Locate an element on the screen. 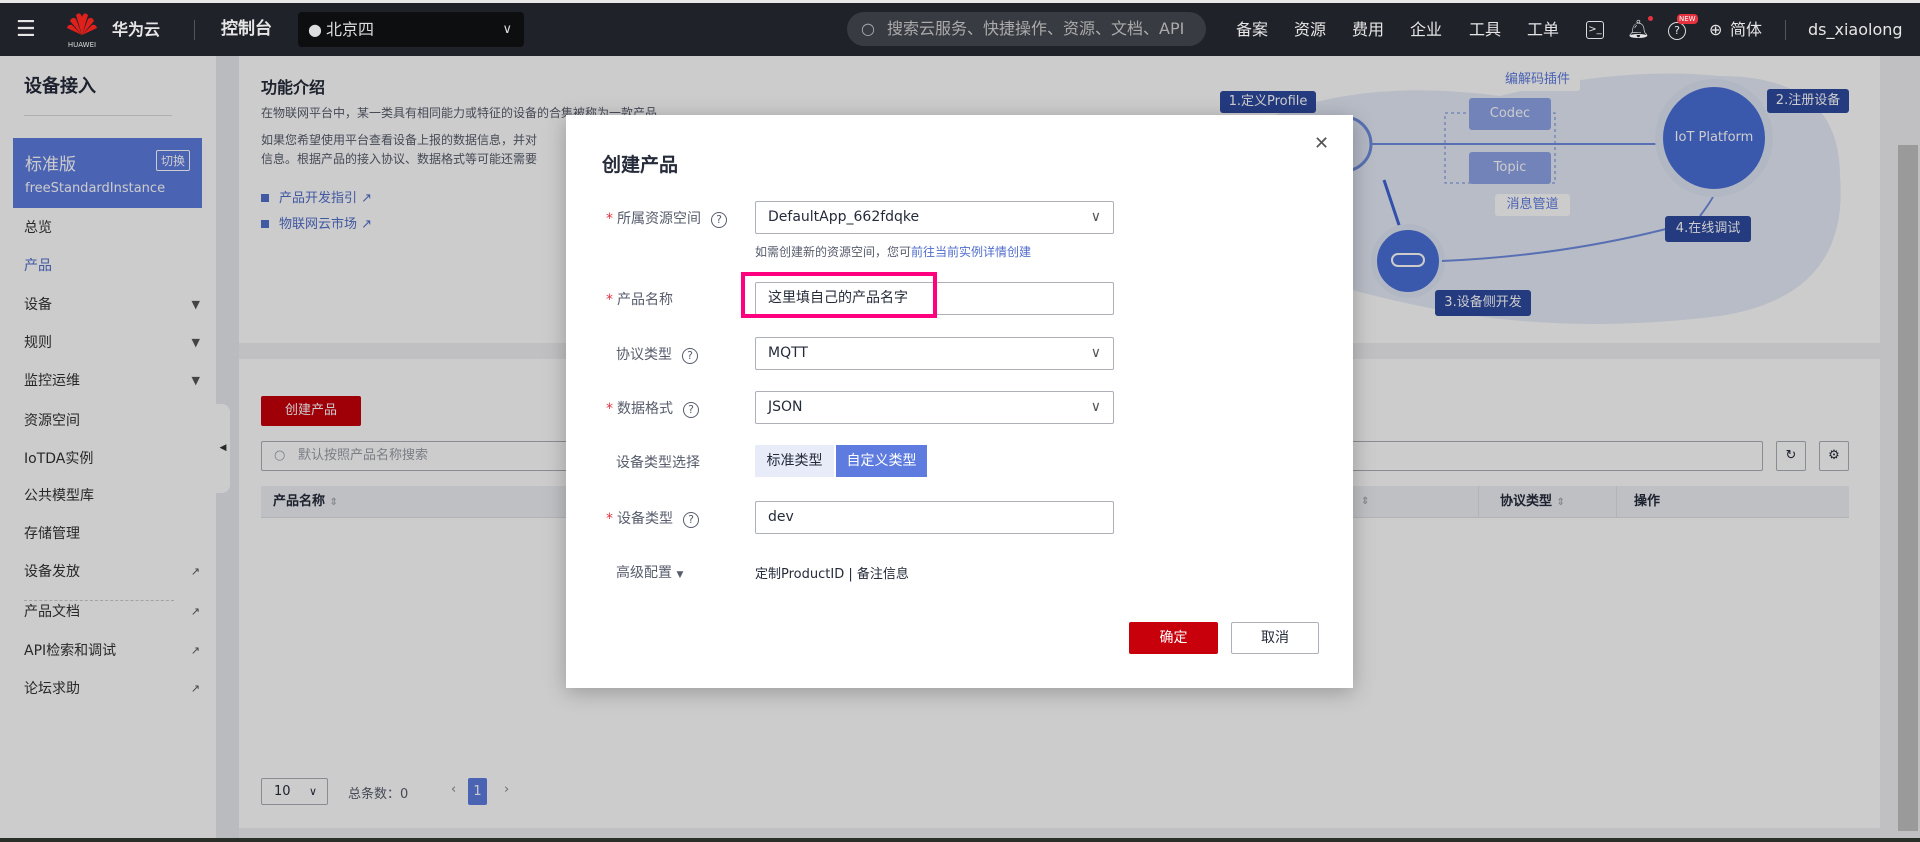 The width and height of the screenshot is (1920, 842). bottom-edge is located at coordinates (960, 840).